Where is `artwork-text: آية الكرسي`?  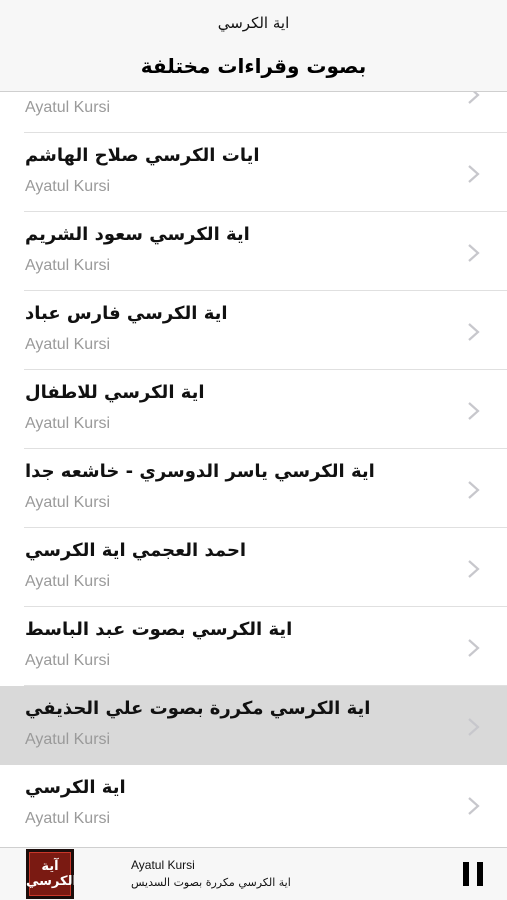 artwork-text: آية الكرسي is located at coordinates (50, 874).